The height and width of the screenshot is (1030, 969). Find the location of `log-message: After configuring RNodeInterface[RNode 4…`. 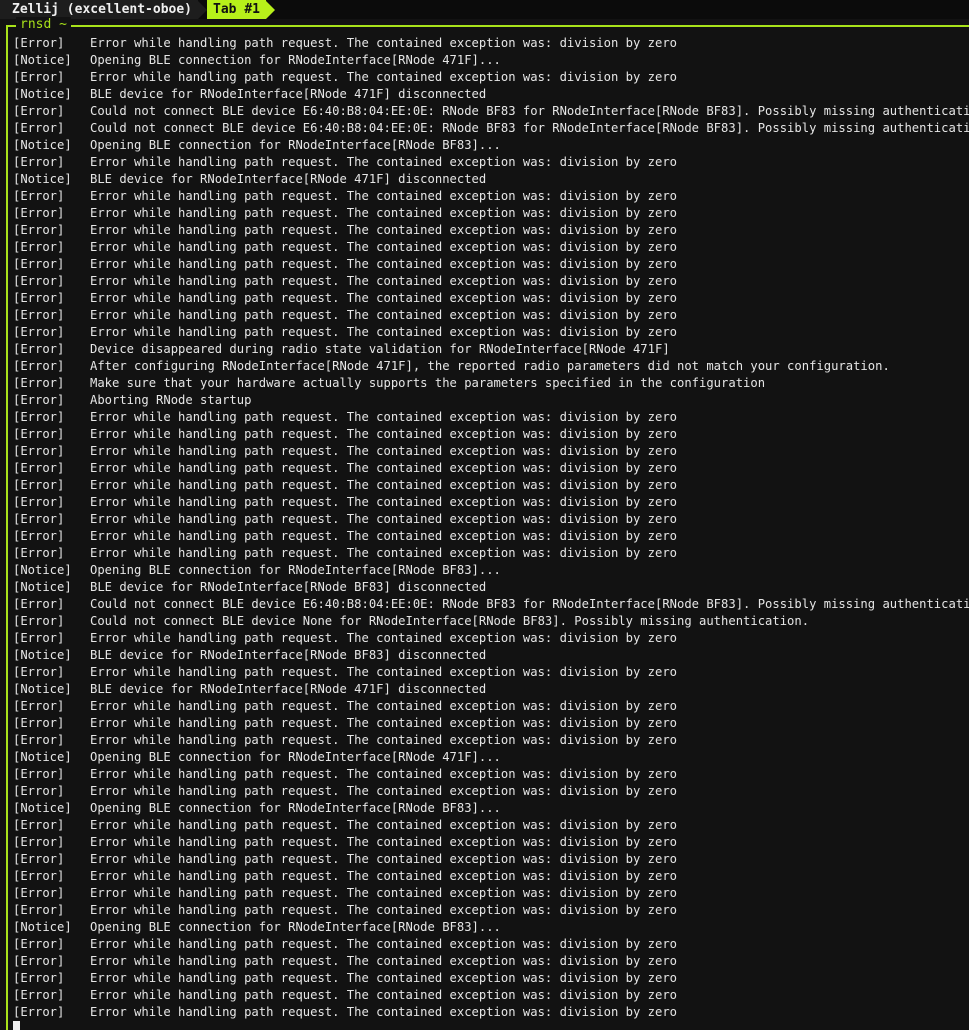

log-message: After configuring RNodeInterface[RNode 4… is located at coordinates (490, 366).